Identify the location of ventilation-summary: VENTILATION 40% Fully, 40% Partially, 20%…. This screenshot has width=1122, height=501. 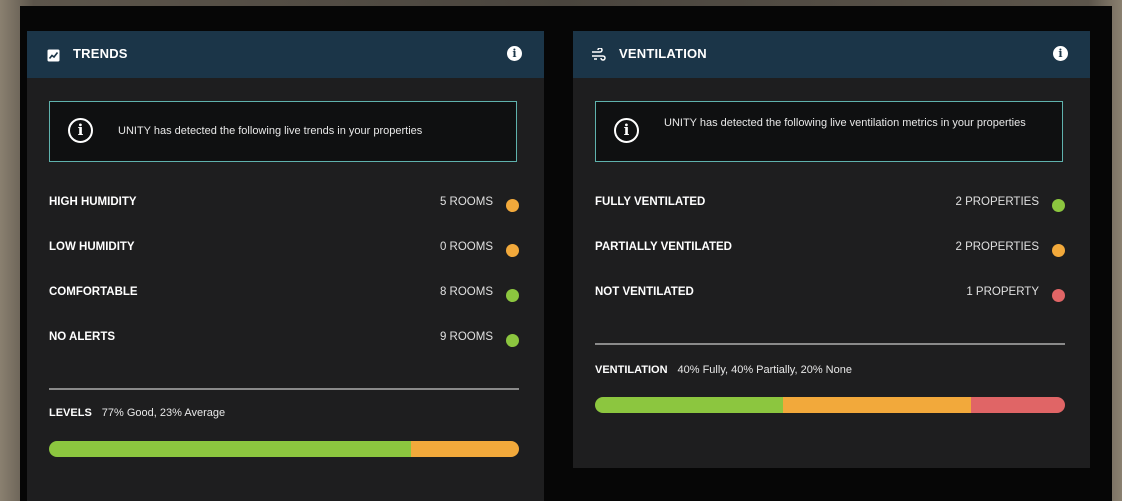
(830, 372).